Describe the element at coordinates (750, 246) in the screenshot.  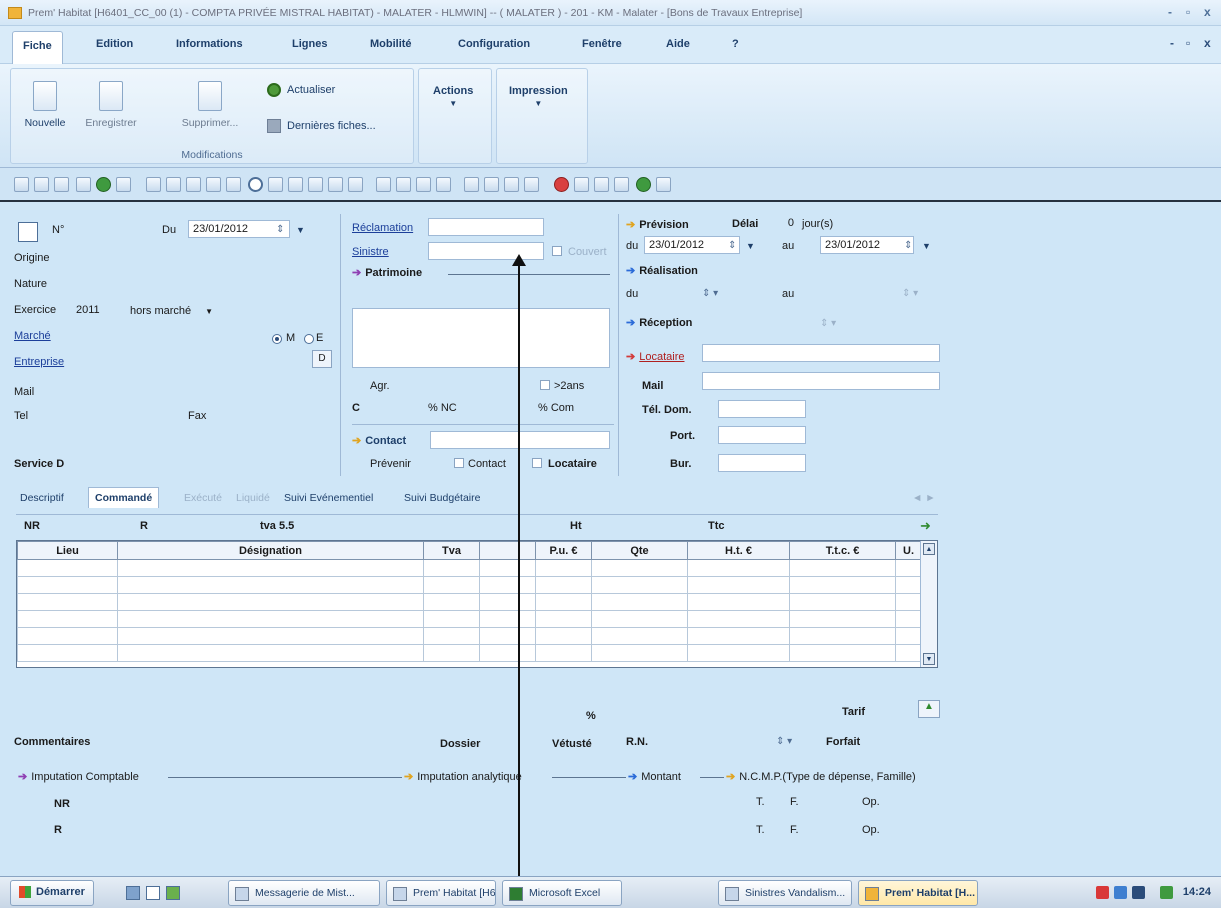
I see `prev-date-du-dropdown-icon: ▼` at that location.